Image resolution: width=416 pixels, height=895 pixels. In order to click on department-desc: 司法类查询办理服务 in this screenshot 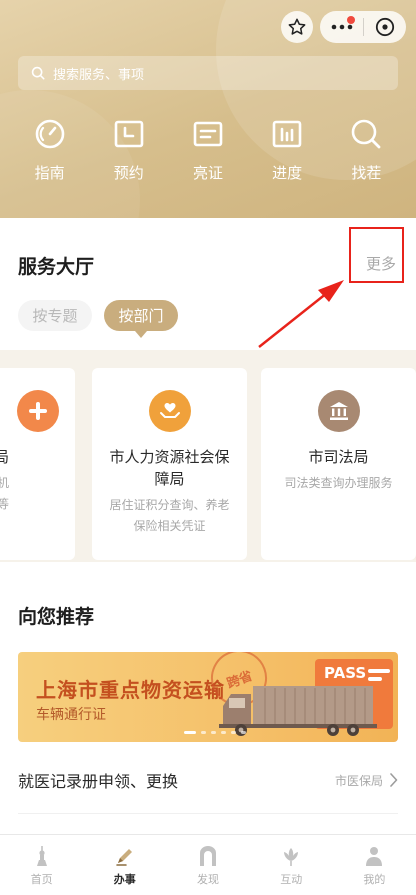, I will do `click(338, 483)`.